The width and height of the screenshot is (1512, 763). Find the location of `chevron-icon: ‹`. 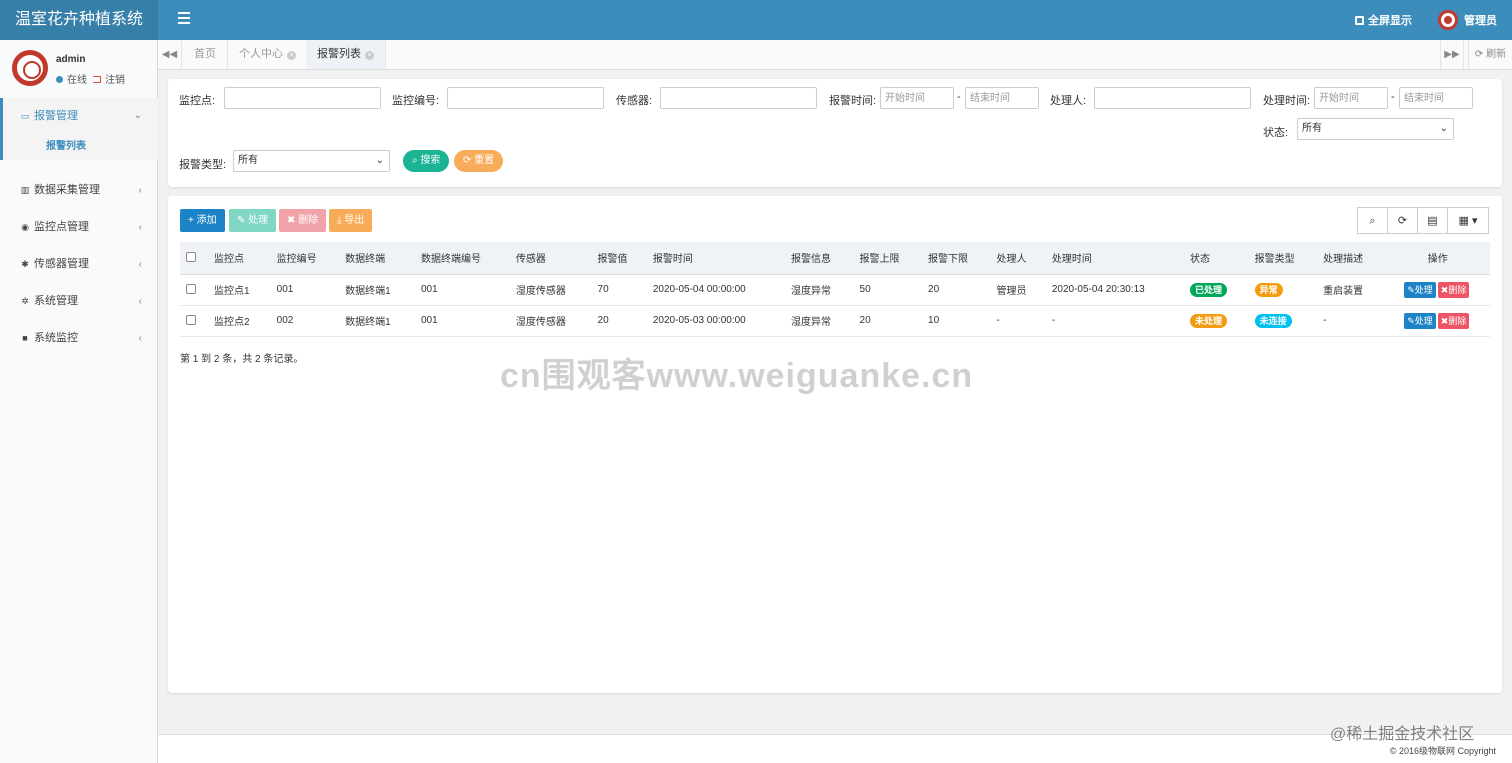

chevron-icon: ‹ is located at coordinates (140, 264).